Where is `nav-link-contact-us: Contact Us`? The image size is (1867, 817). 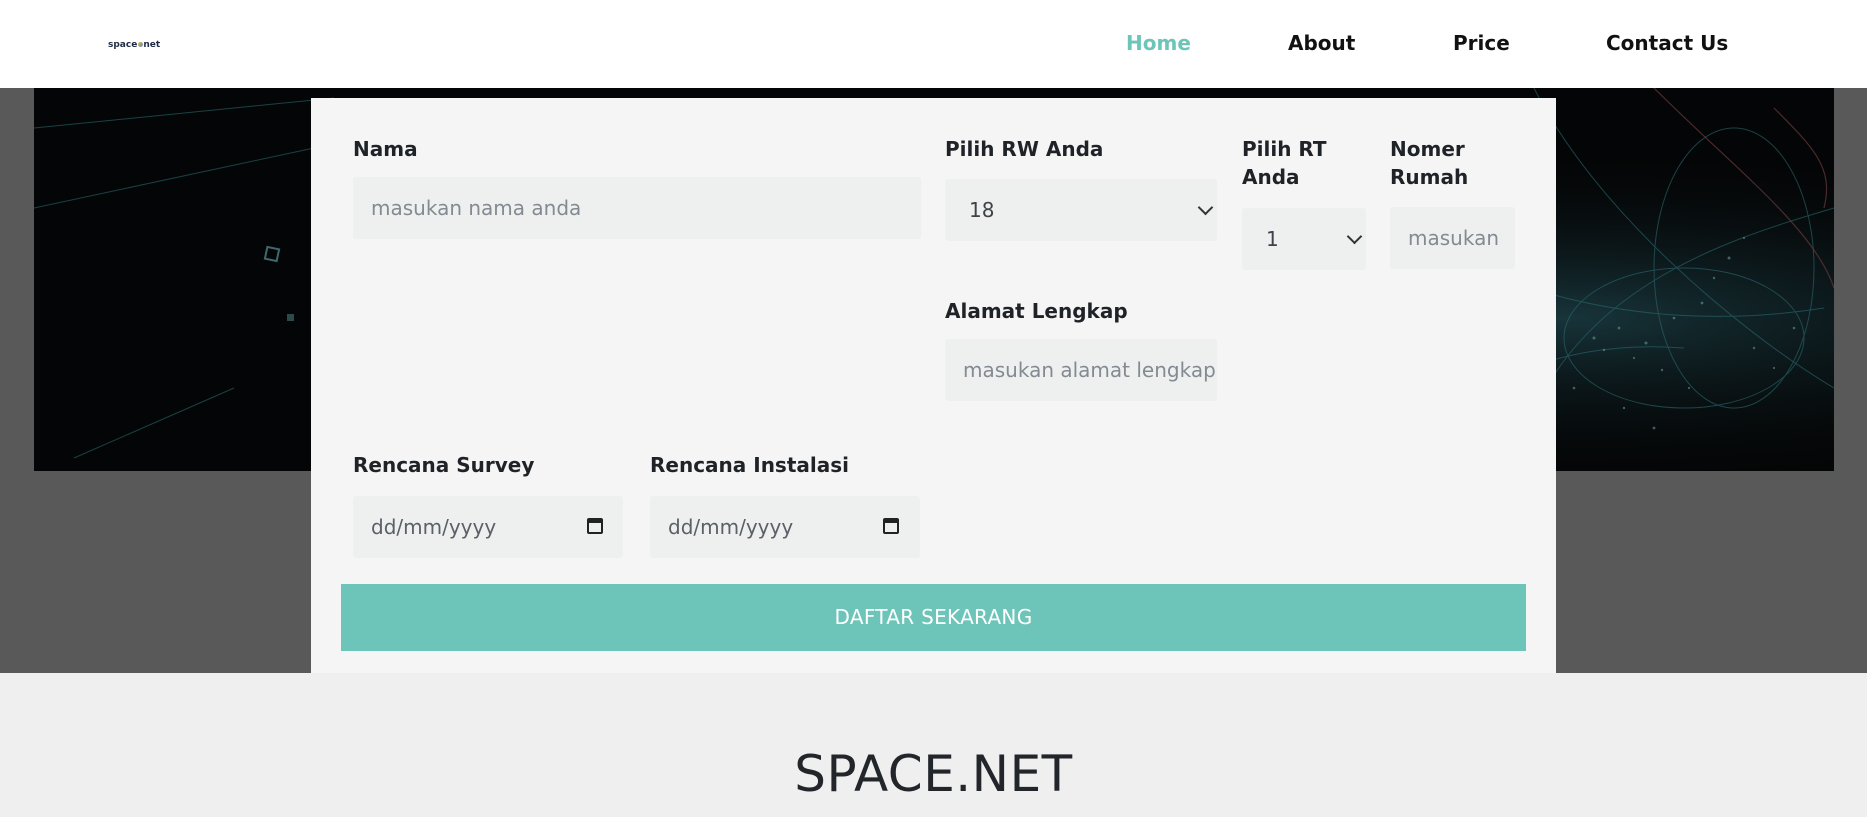
nav-link-contact-us: Contact Us is located at coordinates (1667, 43).